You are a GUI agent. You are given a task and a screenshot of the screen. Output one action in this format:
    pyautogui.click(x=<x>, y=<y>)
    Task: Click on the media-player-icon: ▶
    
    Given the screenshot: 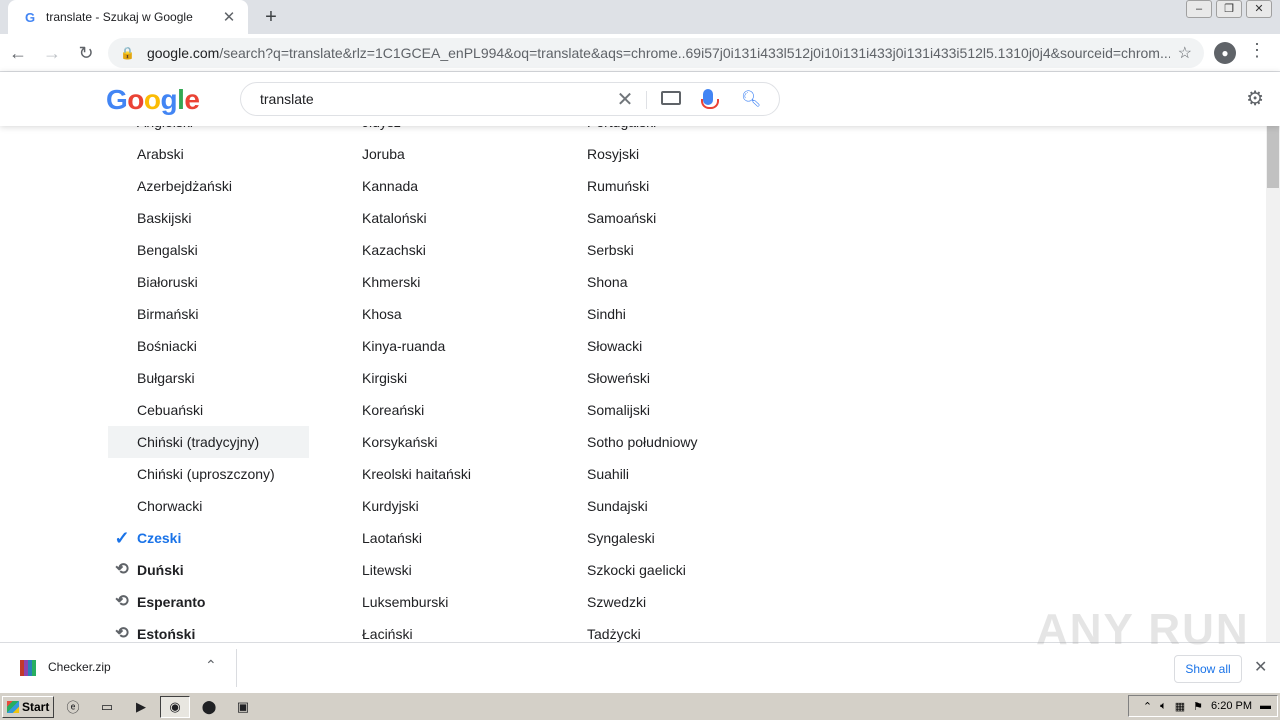 What is the action you would take?
    pyautogui.click(x=141, y=707)
    